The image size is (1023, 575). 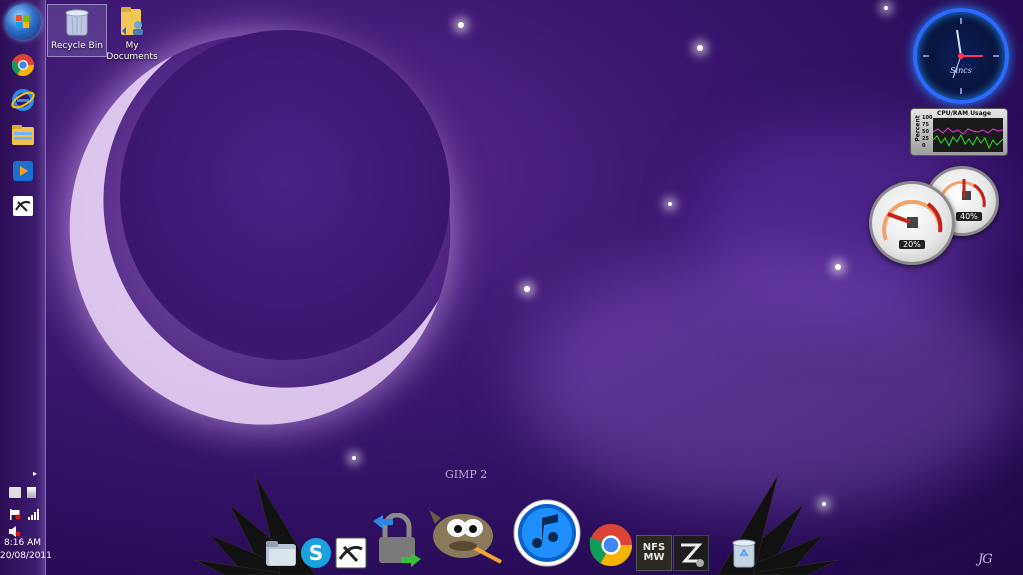 What do you see at coordinates (964, 113) in the screenshot?
I see `cpu-gadget-title: CPU/RAM Usage` at bounding box center [964, 113].